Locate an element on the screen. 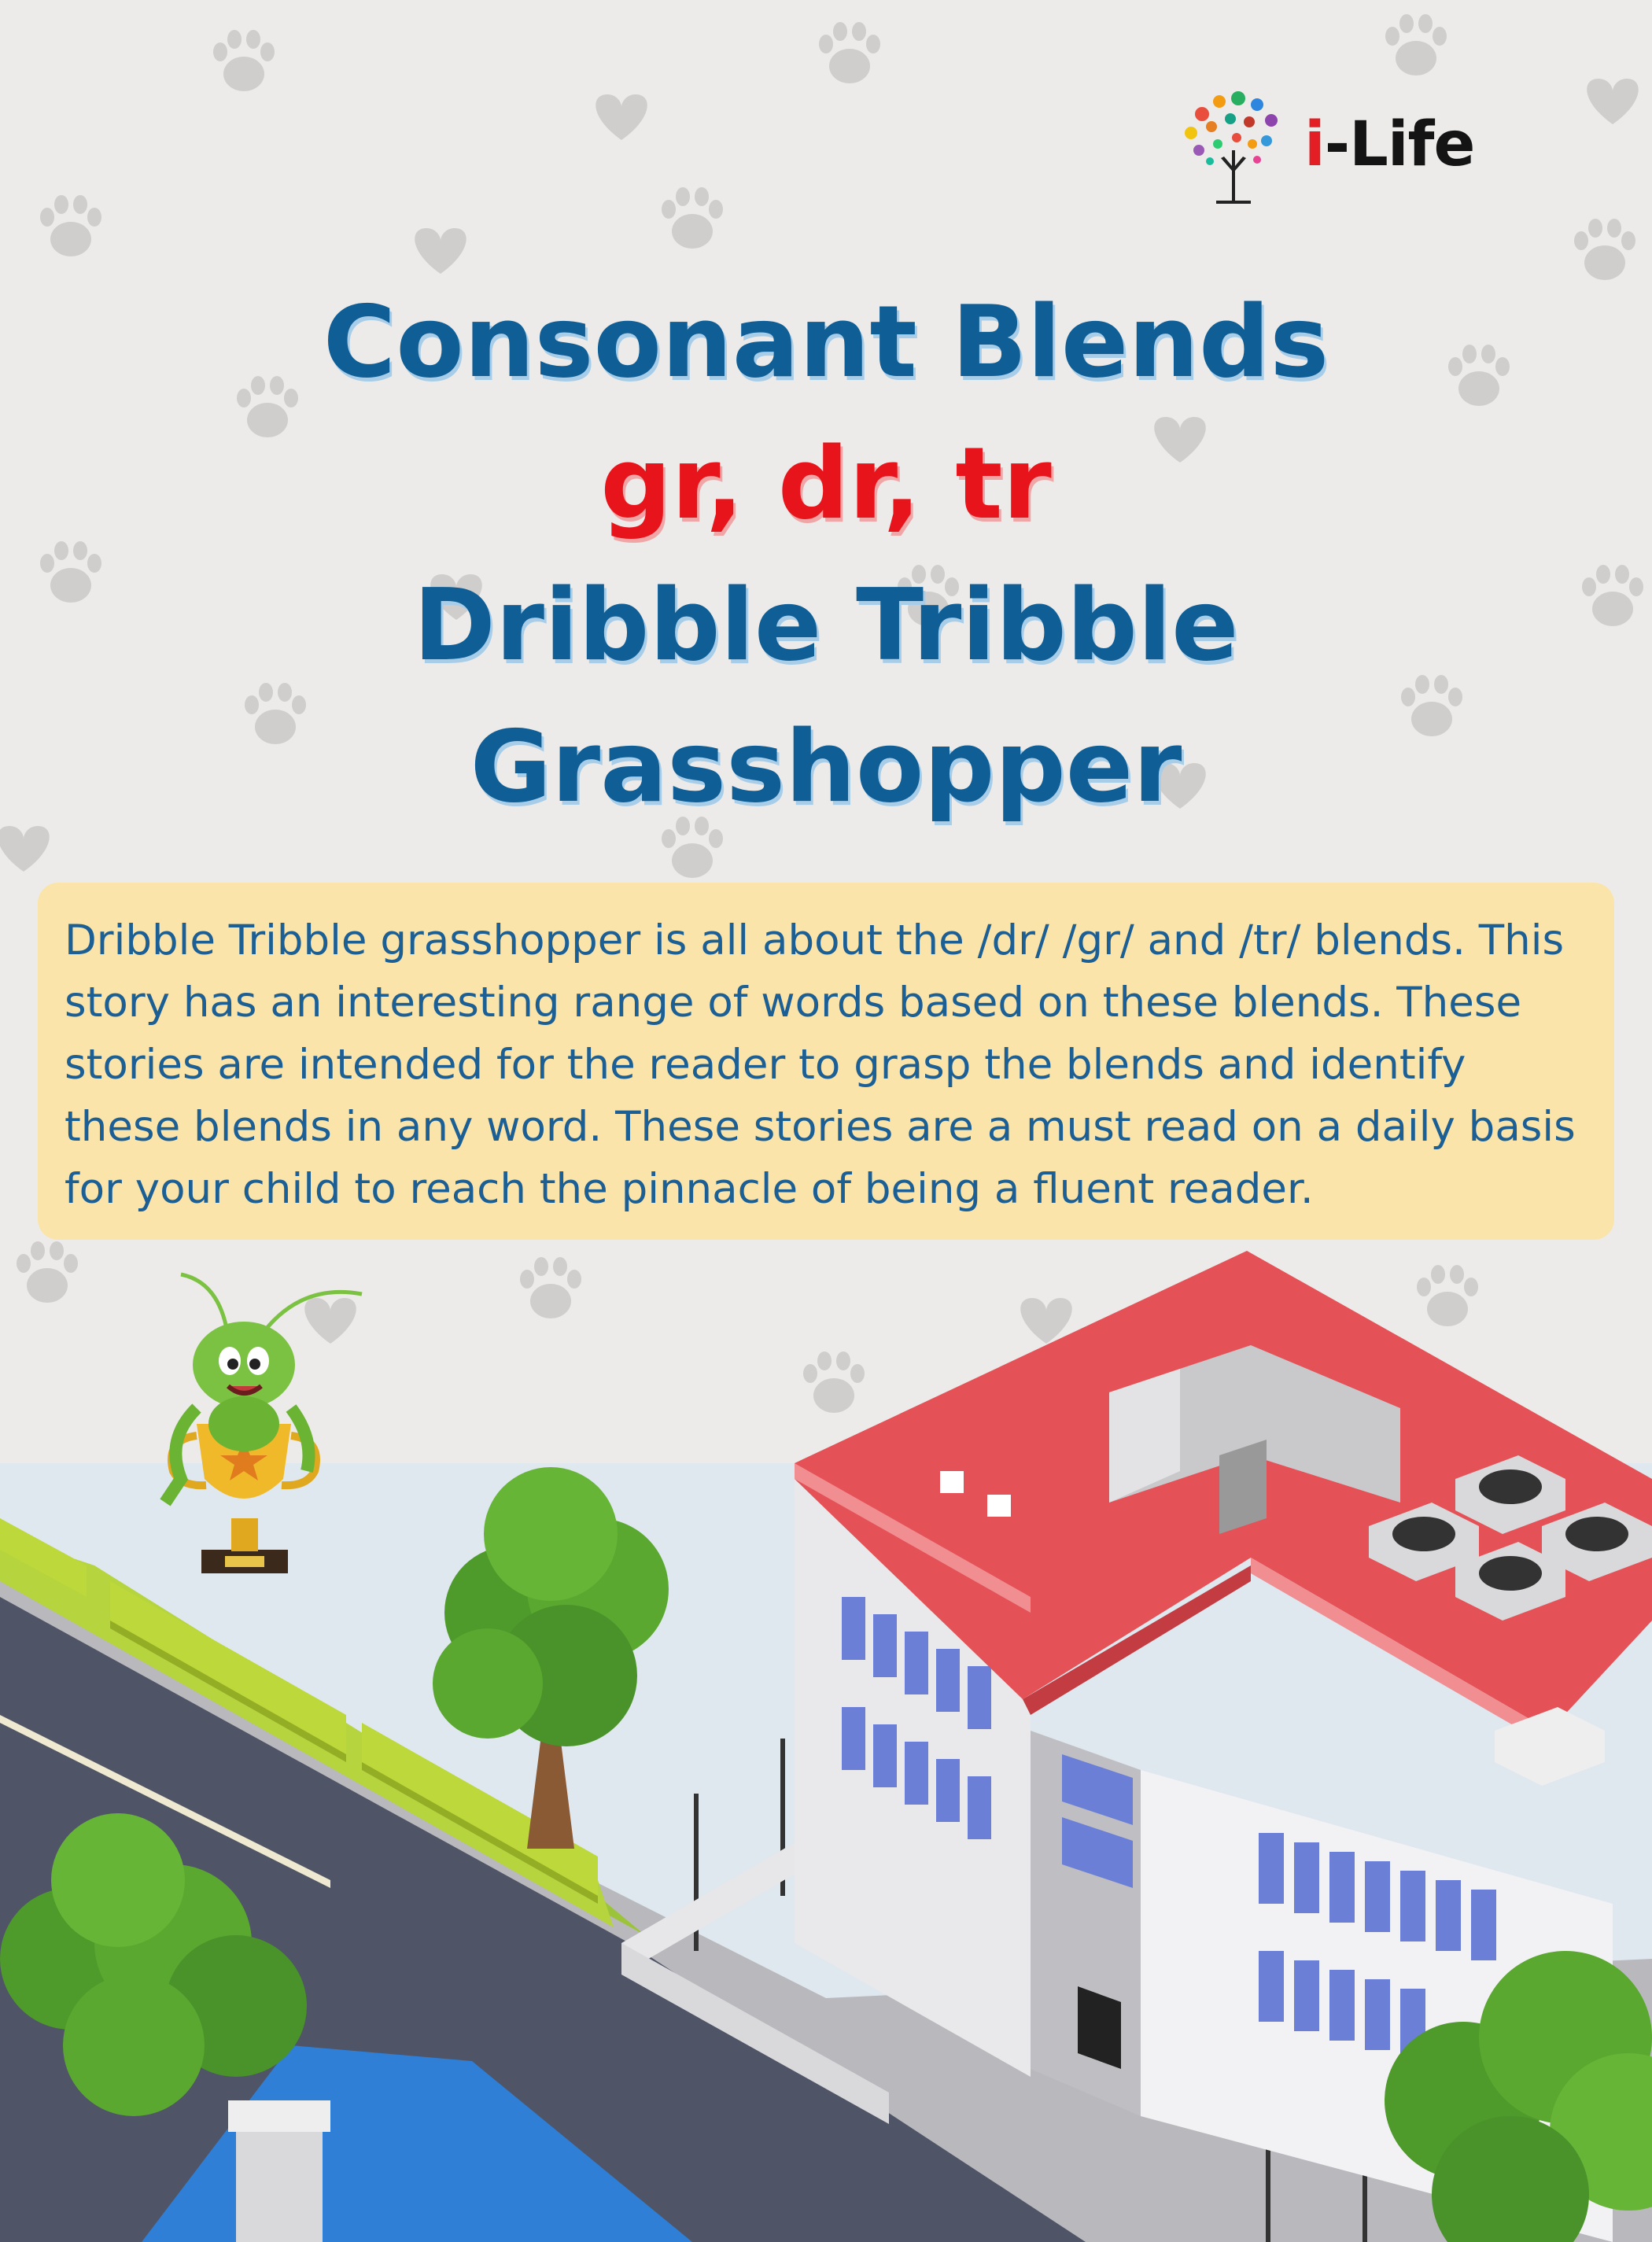 The width and height of the screenshot is (1652, 2242). tree-logo-icon is located at coordinates (1231, 147).